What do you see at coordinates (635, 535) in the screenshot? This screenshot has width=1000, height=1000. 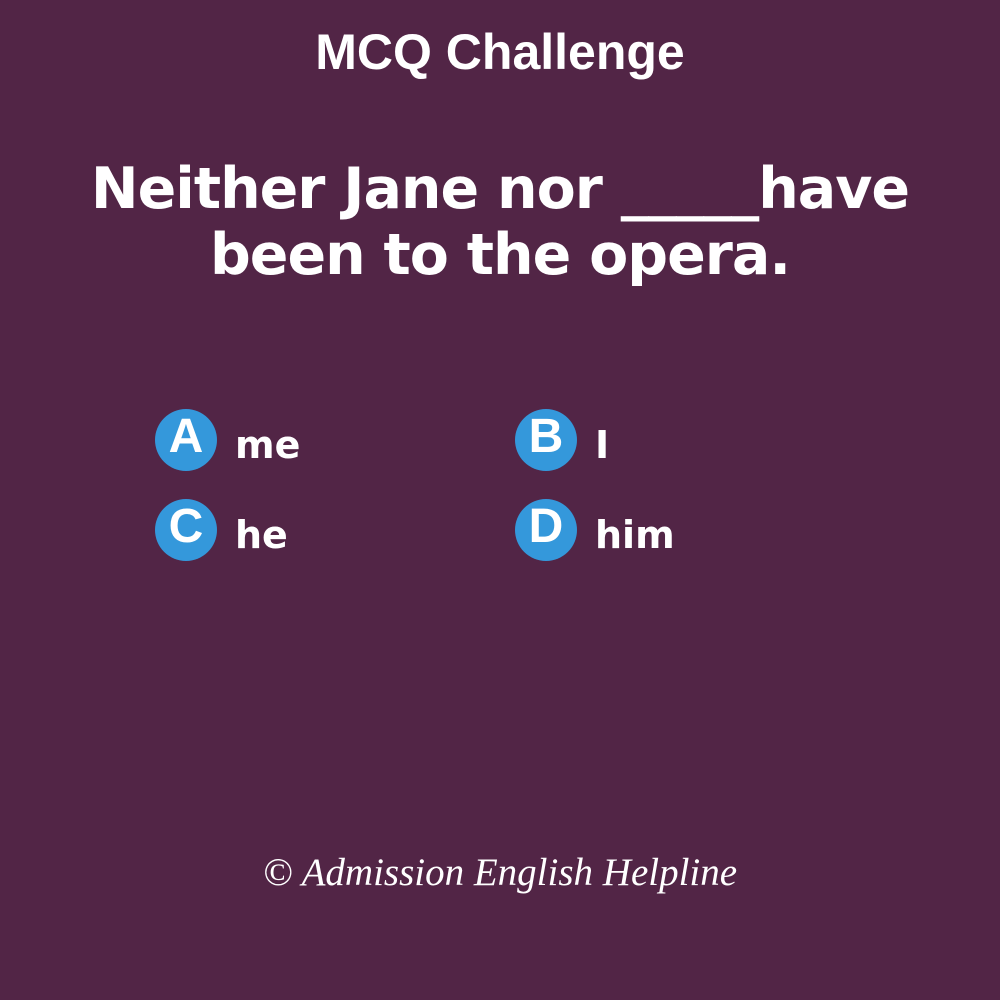 I see `option-d-text: him` at bounding box center [635, 535].